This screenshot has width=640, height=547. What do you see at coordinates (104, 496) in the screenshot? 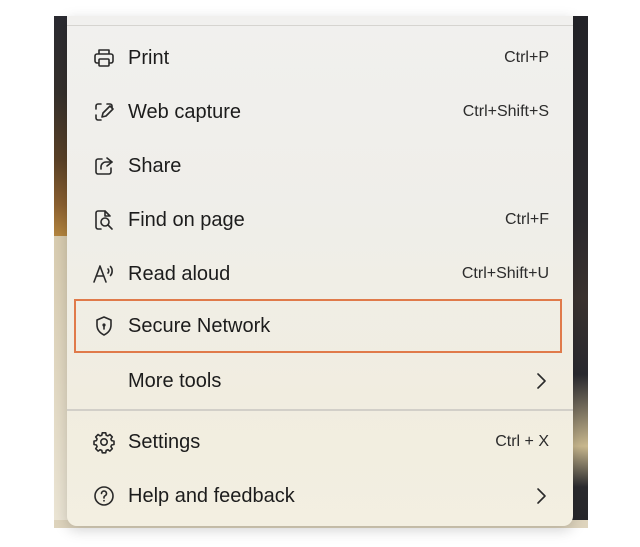
I see `help-icon` at bounding box center [104, 496].